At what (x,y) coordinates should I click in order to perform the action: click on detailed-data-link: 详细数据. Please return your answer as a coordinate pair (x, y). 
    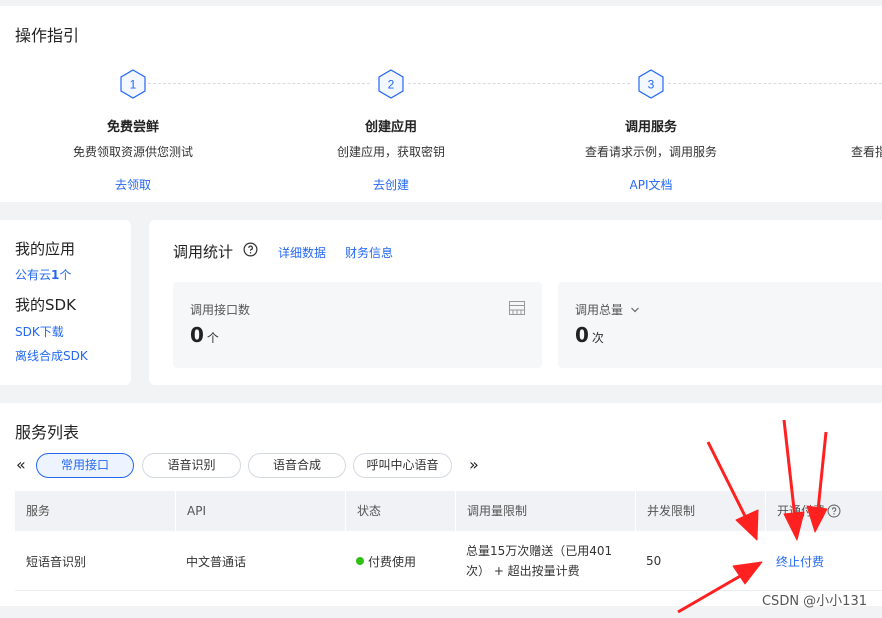
    Looking at the image, I should click on (302, 252).